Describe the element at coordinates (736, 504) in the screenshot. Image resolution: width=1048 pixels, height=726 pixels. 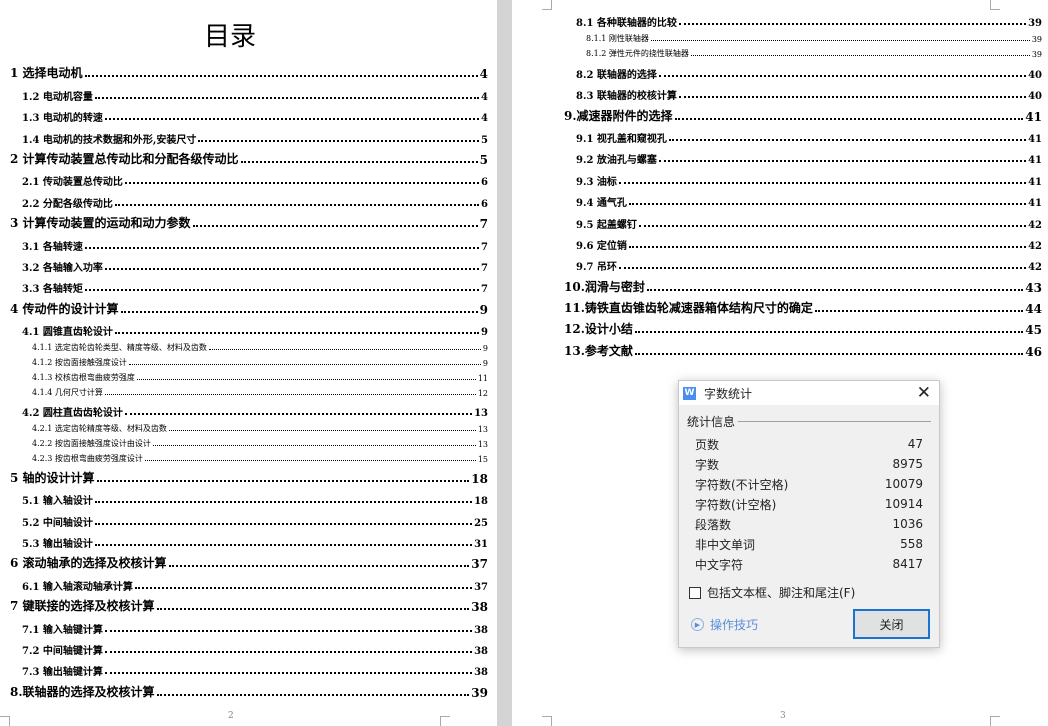
I see `stat-label: 字符数(计空格)` at that location.